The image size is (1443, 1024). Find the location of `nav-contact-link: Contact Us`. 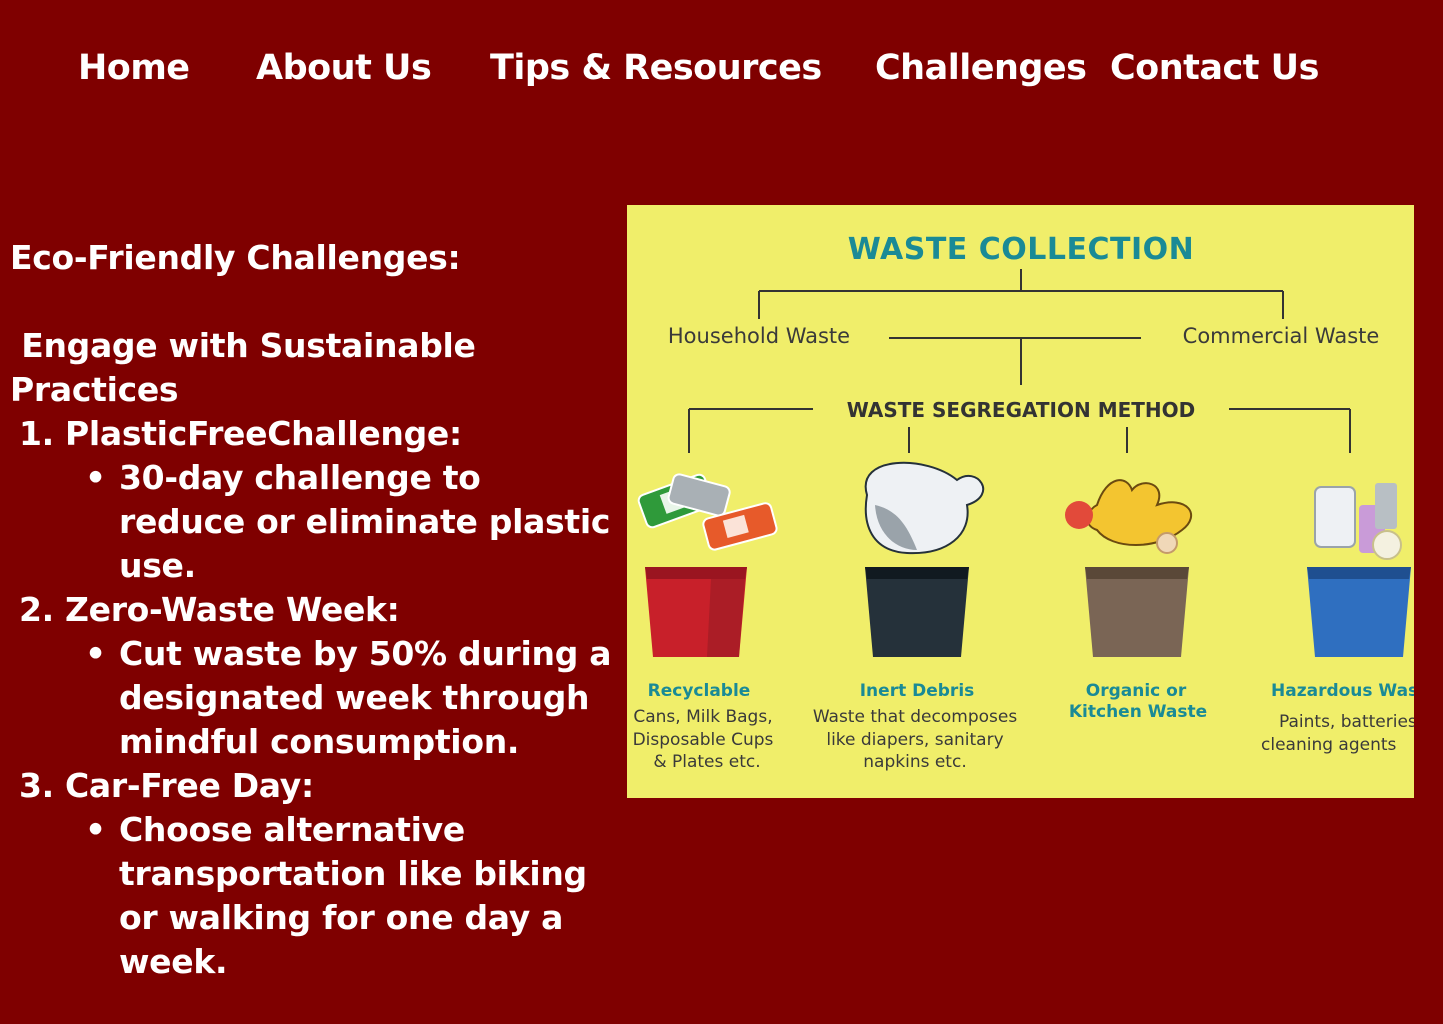

nav-contact-link: Contact Us is located at coordinates (1214, 68).